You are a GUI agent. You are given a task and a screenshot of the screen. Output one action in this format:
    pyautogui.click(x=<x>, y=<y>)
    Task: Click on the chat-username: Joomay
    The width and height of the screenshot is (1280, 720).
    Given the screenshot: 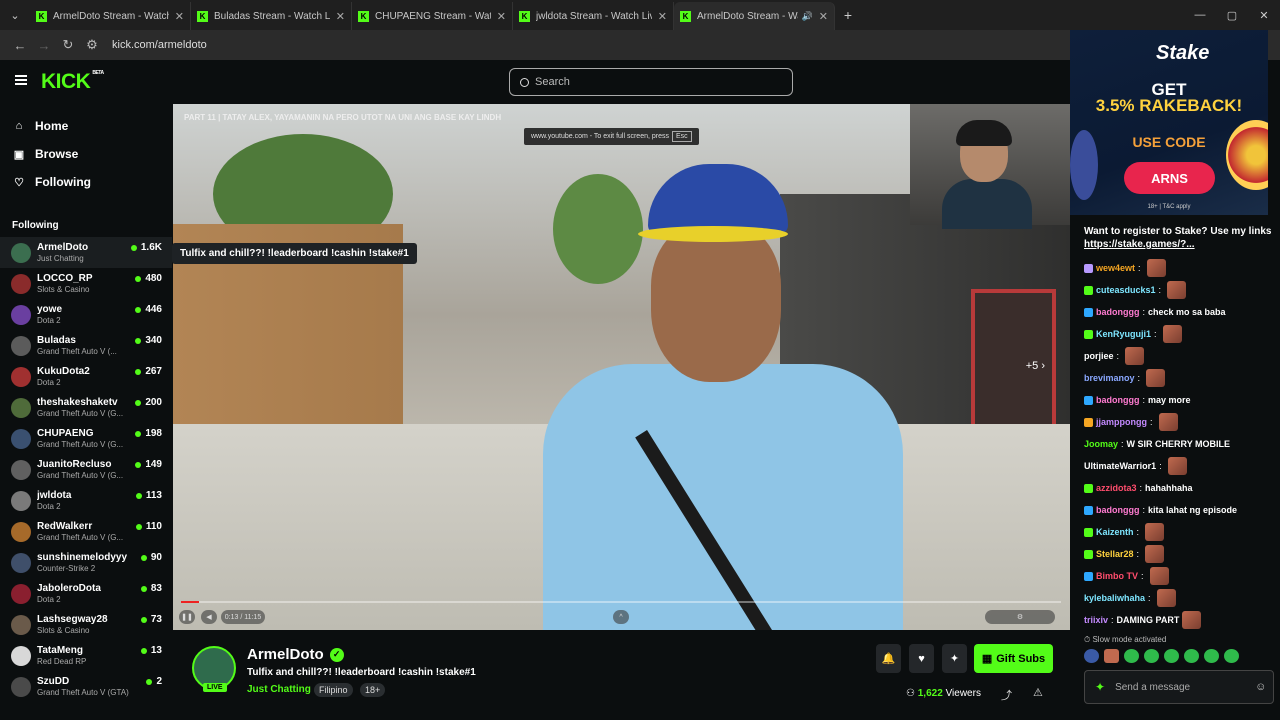 What is the action you would take?
    pyautogui.click(x=1101, y=444)
    